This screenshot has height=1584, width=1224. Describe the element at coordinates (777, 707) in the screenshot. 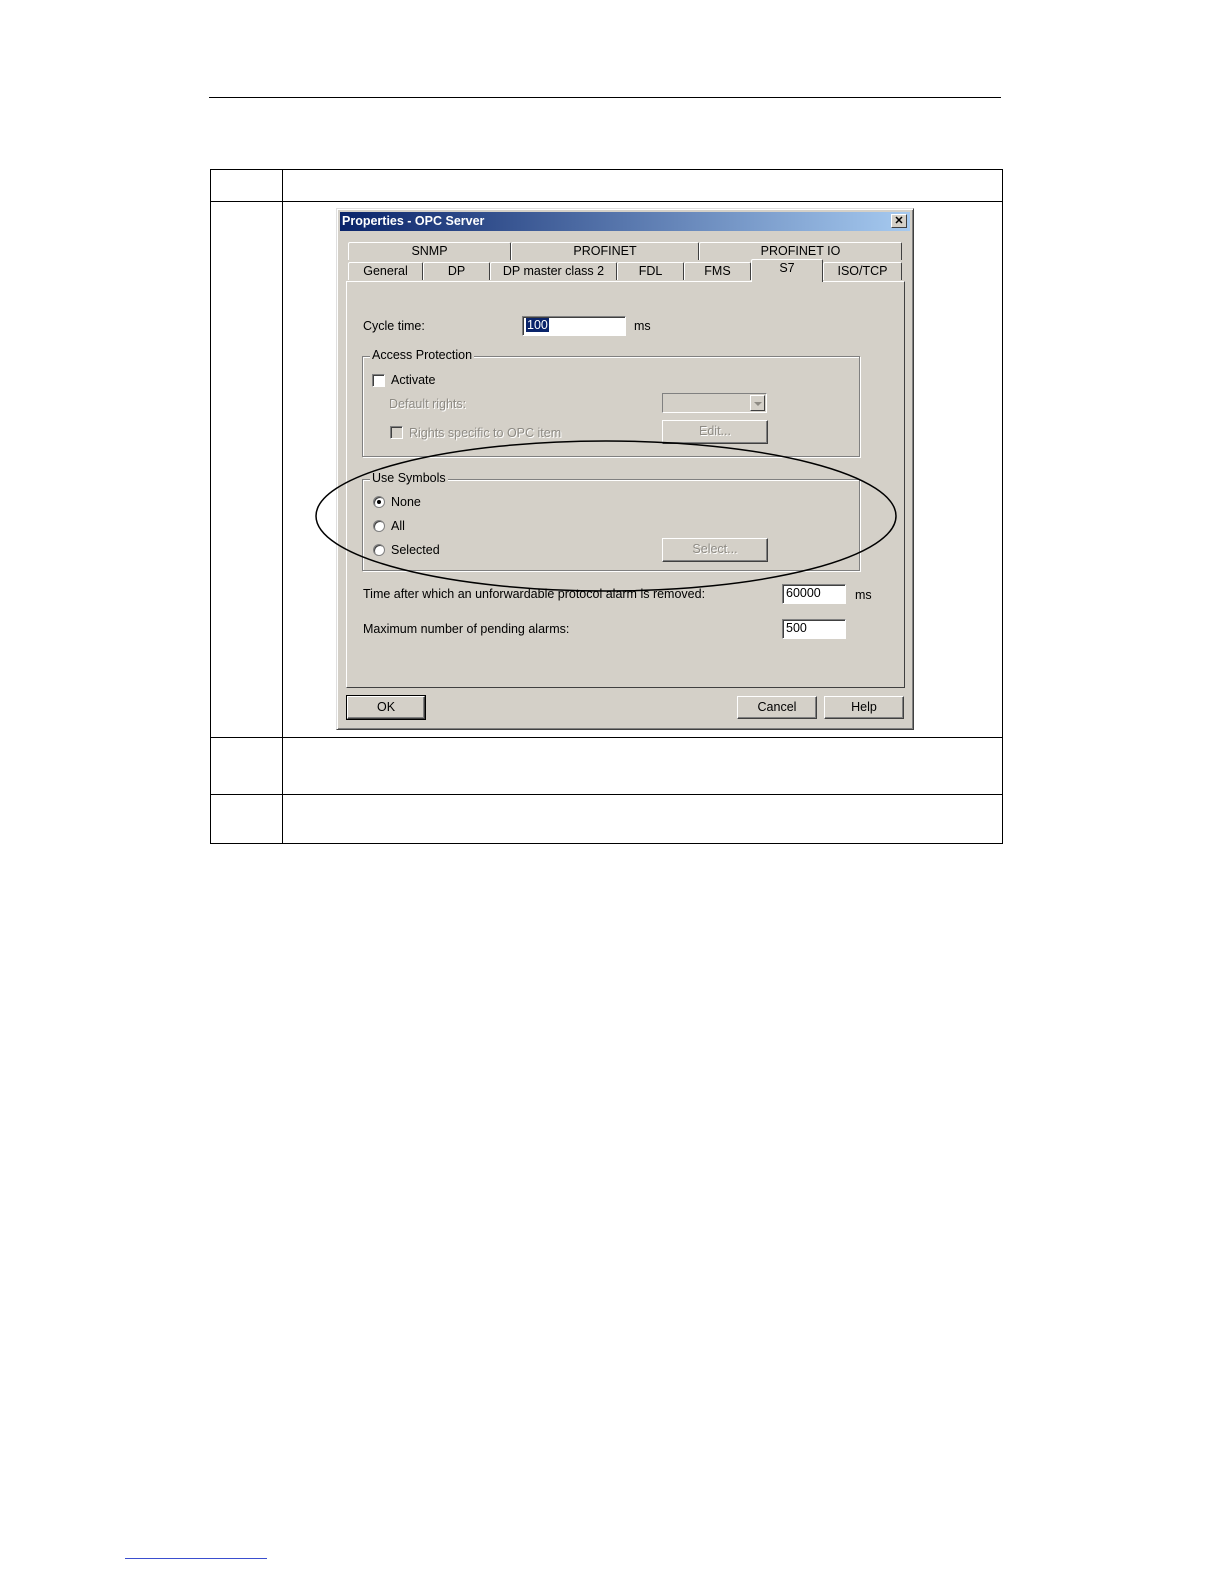

I see `cancel-button: Cancel` at that location.